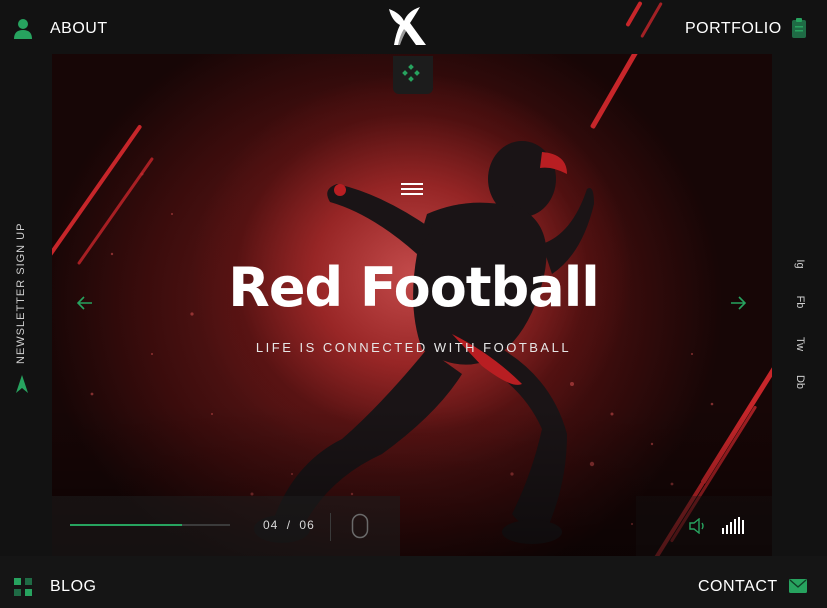 The image size is (827, 608). What do you see at coordinates (800, 302) in the screenshot?
I see `social-facebook: Fb` at bounding box center [800, 302].